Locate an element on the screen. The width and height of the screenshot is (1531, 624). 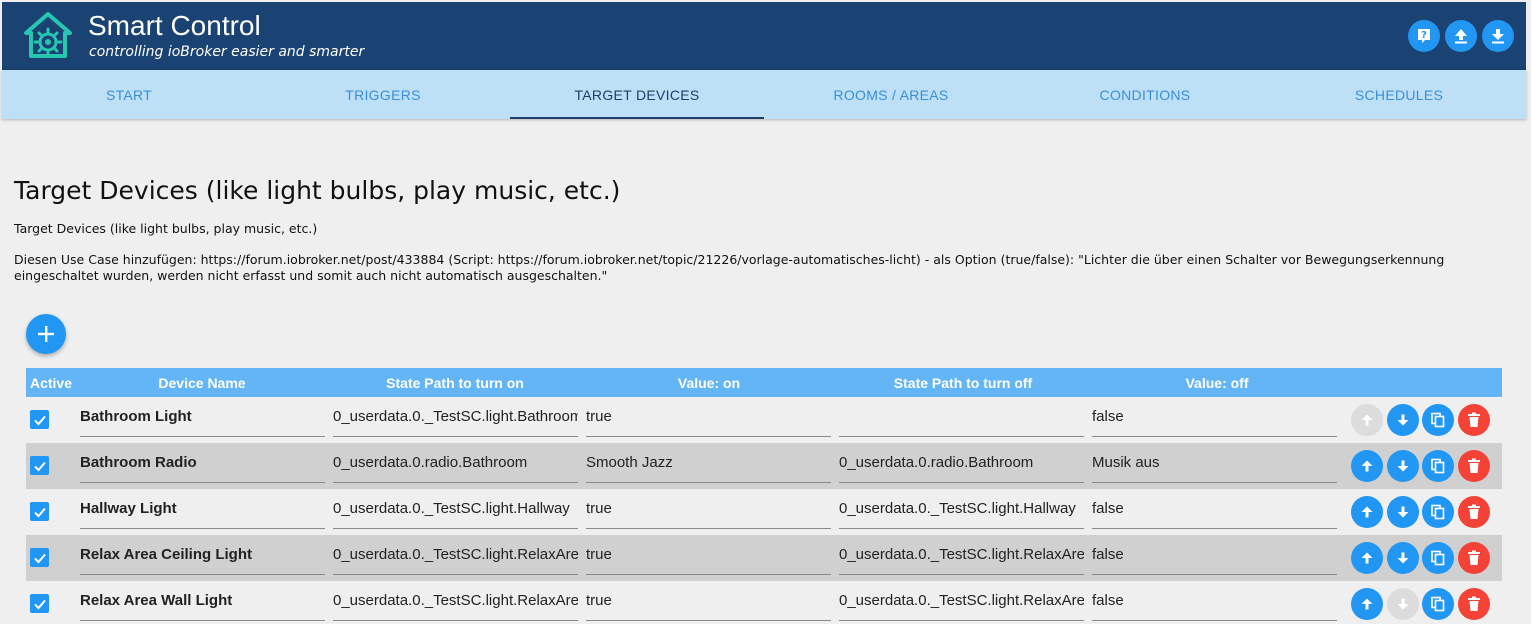
tab-start: Start is located at coordinates (129, 94).